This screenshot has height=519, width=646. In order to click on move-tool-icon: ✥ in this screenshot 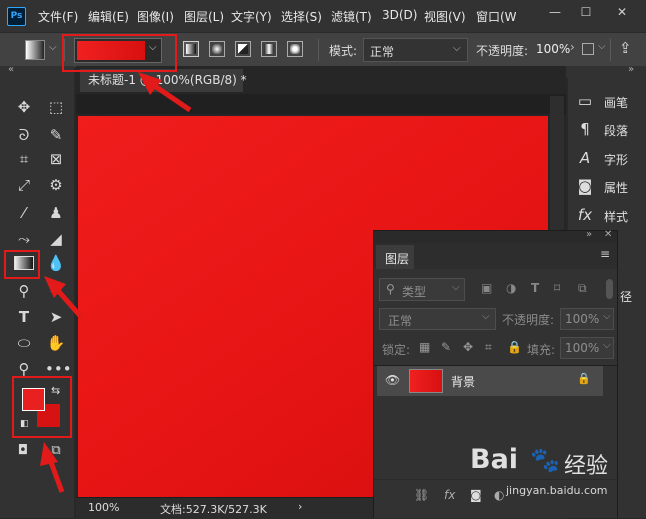, I will do `click(24, 107)`.